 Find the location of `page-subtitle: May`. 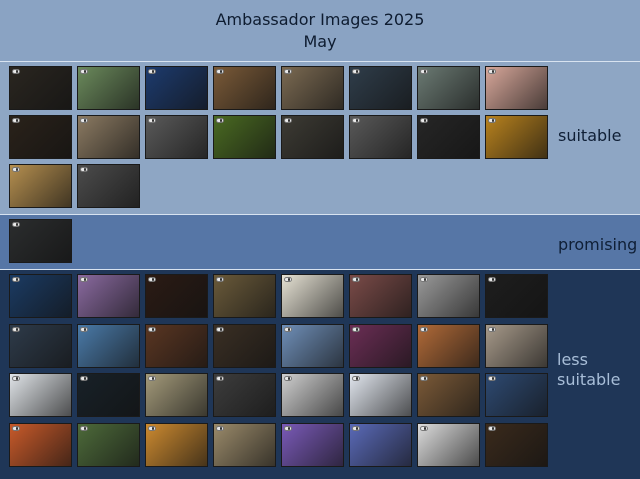

page-subtitle: May is located at coordinates (320, 41).